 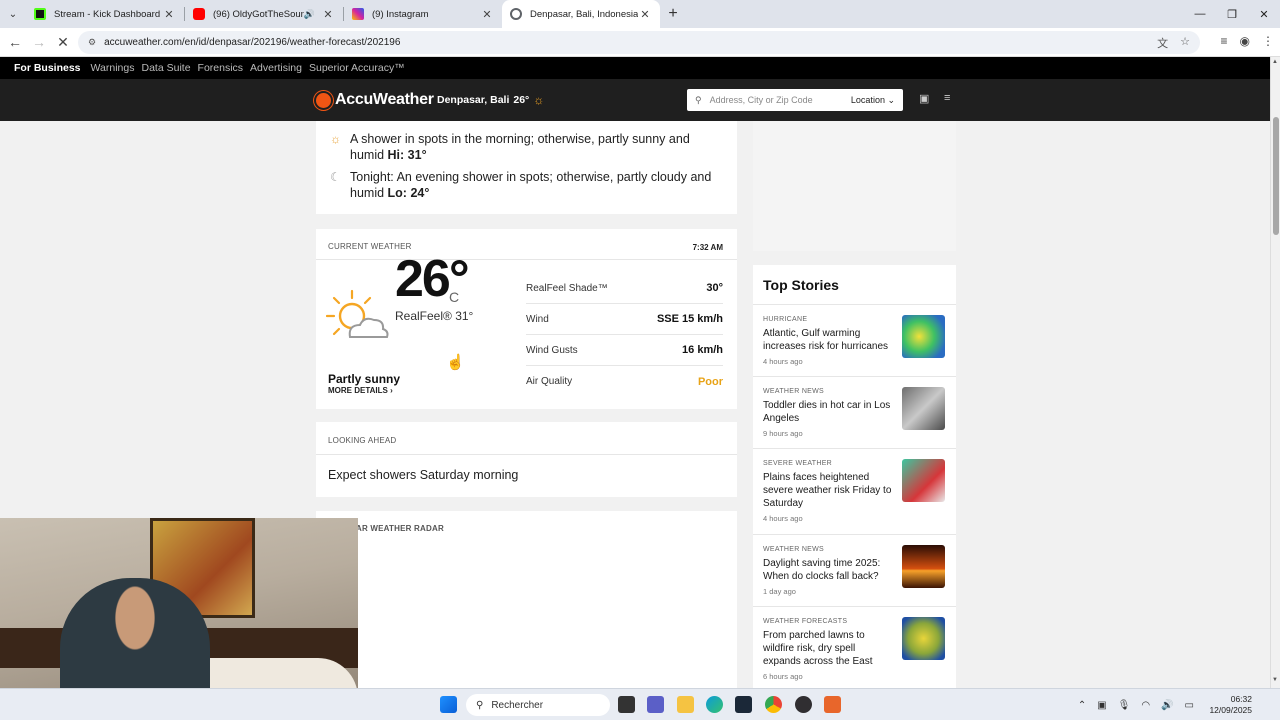 What do you see at coordinates (1264, 14) in the screenshot?
I see `close-window-icon: ✕` at bounding box center [1264, 14].